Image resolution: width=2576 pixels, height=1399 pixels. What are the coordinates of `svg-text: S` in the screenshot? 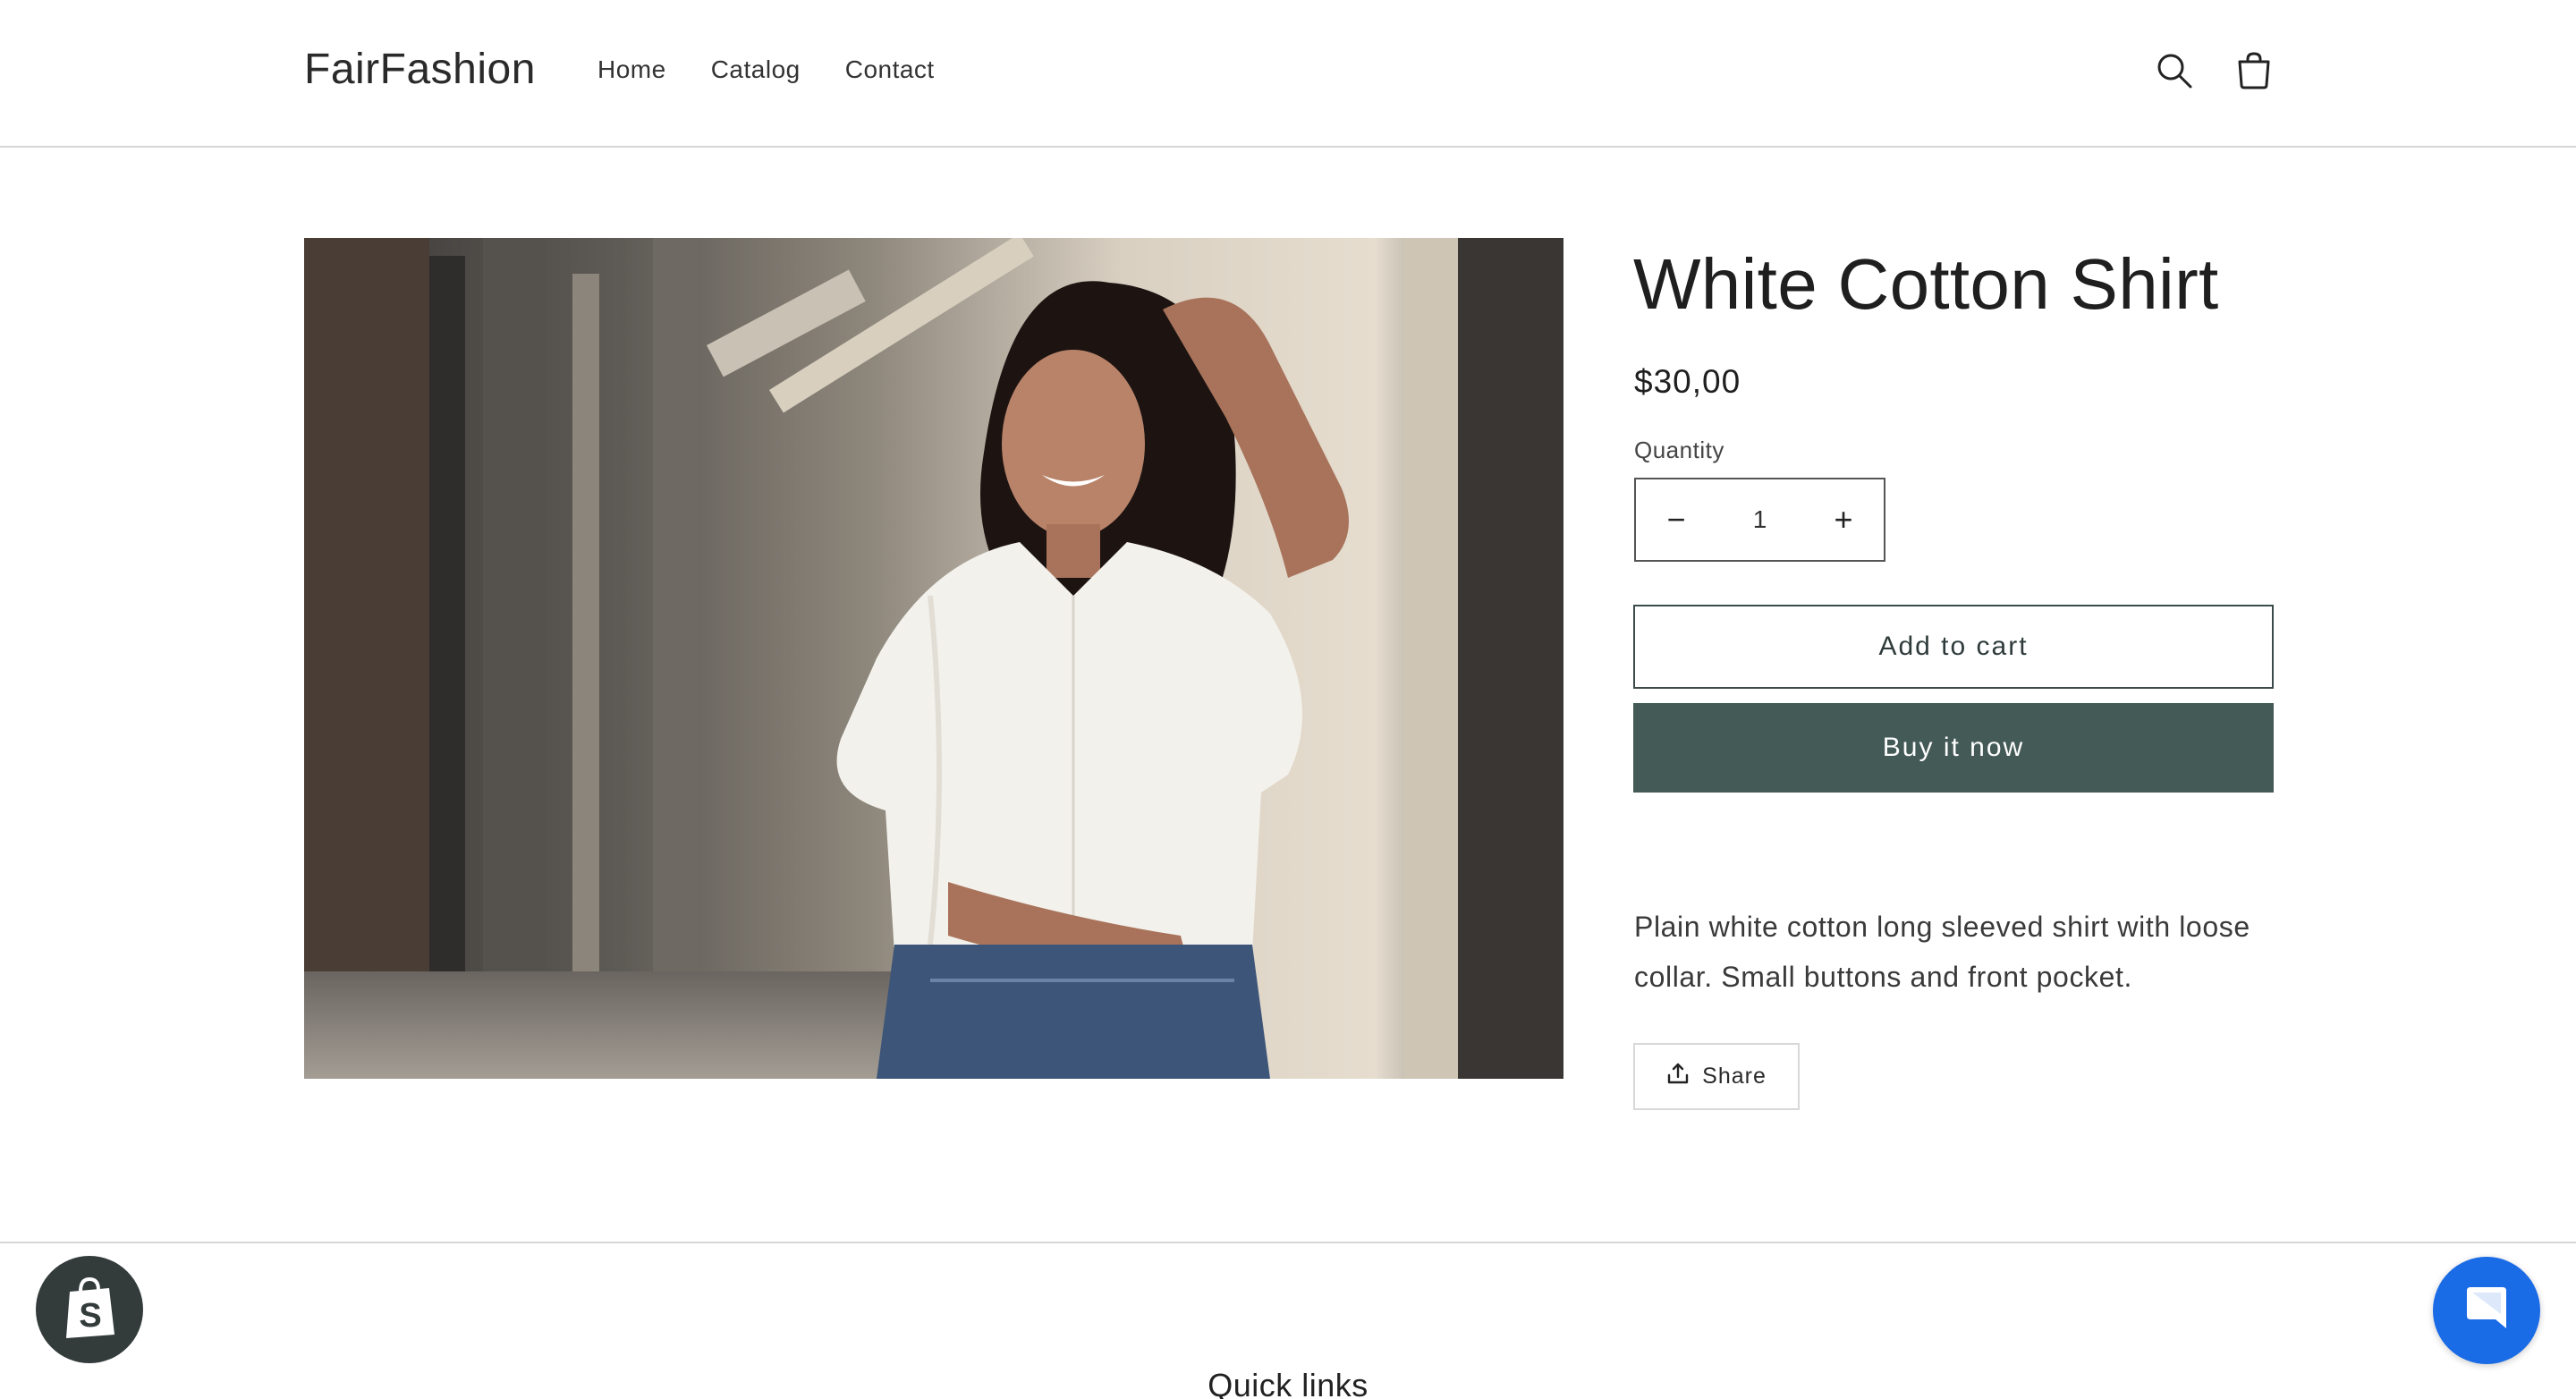 It's located at (90, 1316).